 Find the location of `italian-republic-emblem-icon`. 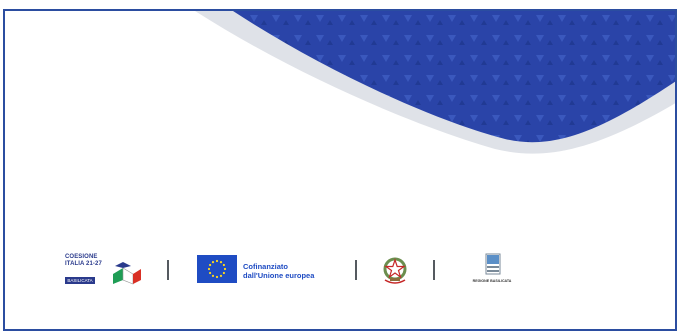

italian-republic-emblem-icon is located at coordinates (395, 270).